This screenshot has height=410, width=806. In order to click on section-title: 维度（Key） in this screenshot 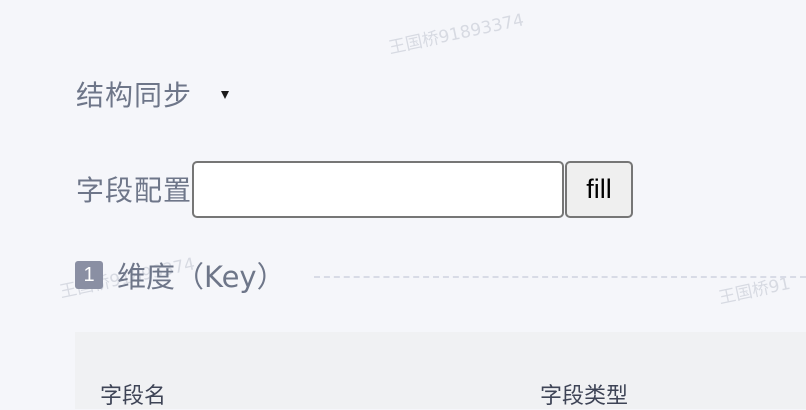, I will do `click(201, 277)`.